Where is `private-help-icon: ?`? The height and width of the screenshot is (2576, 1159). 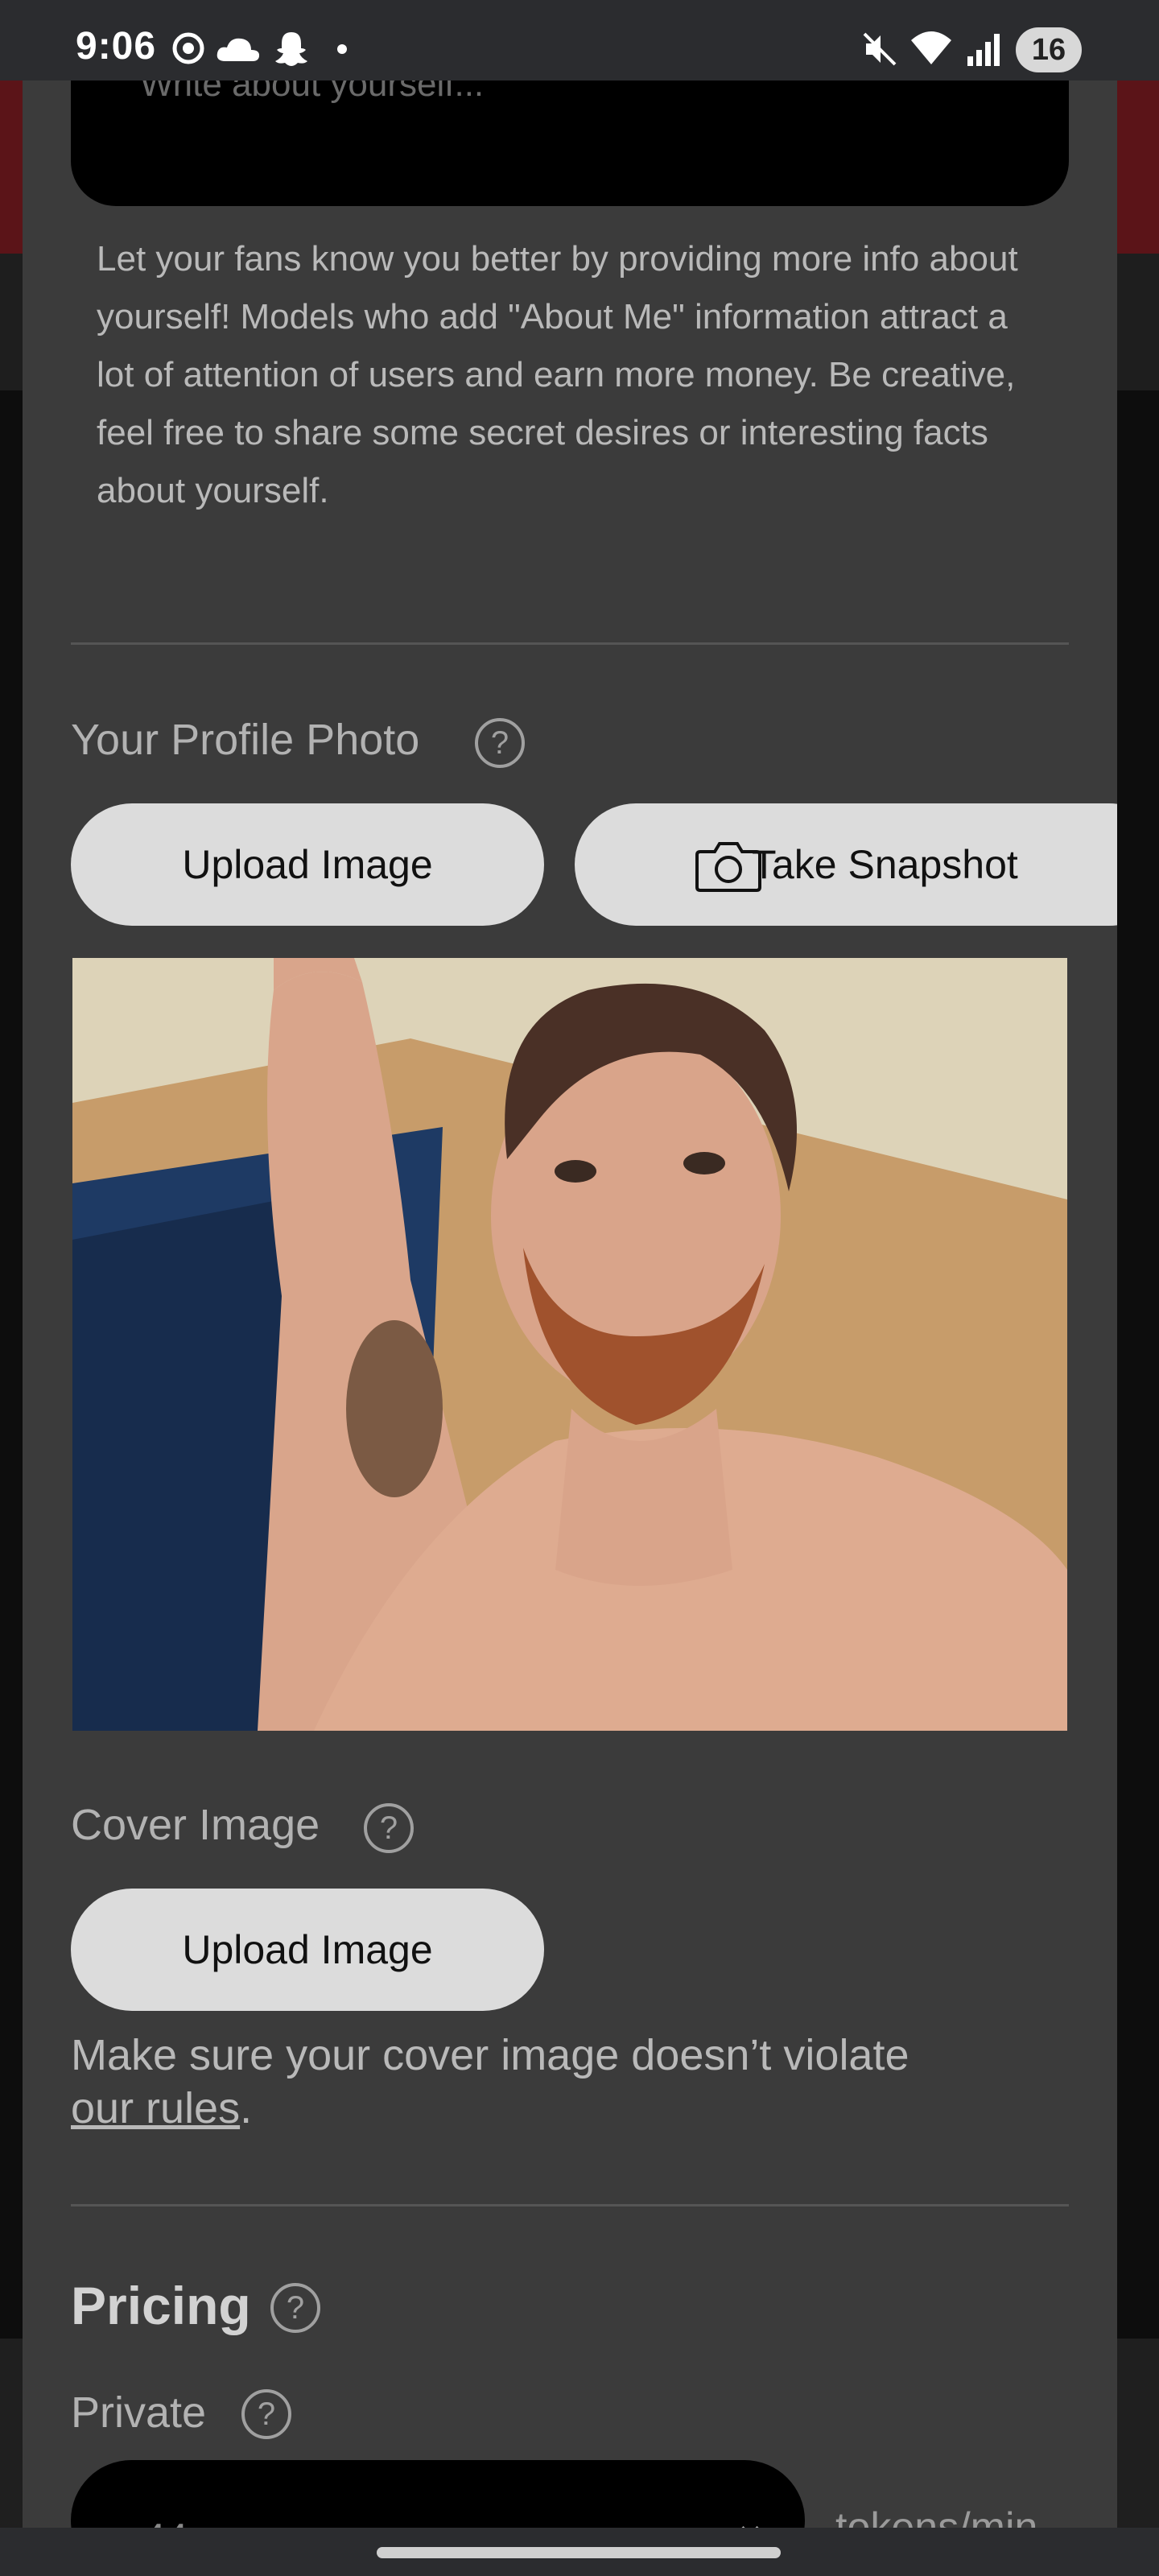
private-help-icon: ? is located at coordinates (266, 2414).